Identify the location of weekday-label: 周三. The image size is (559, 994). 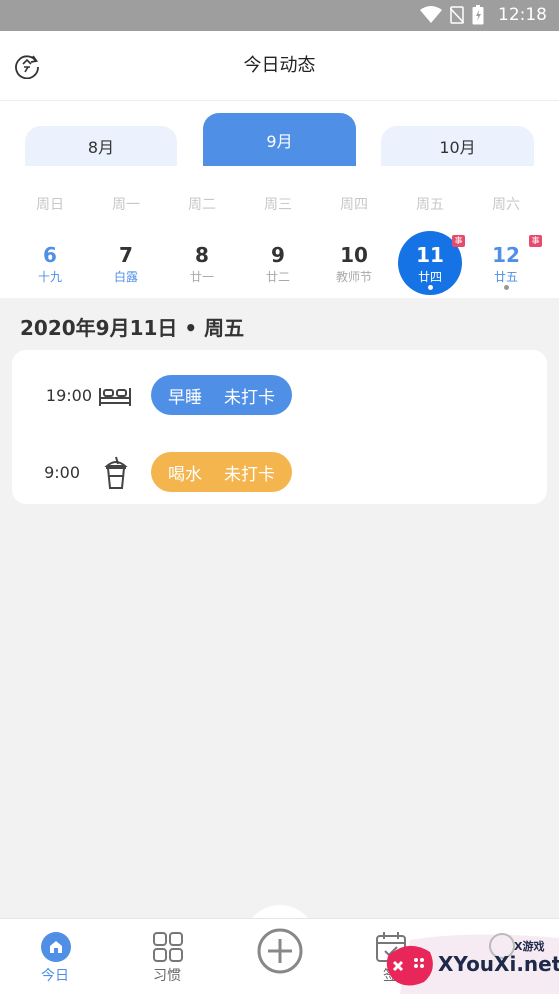
(278, 205).